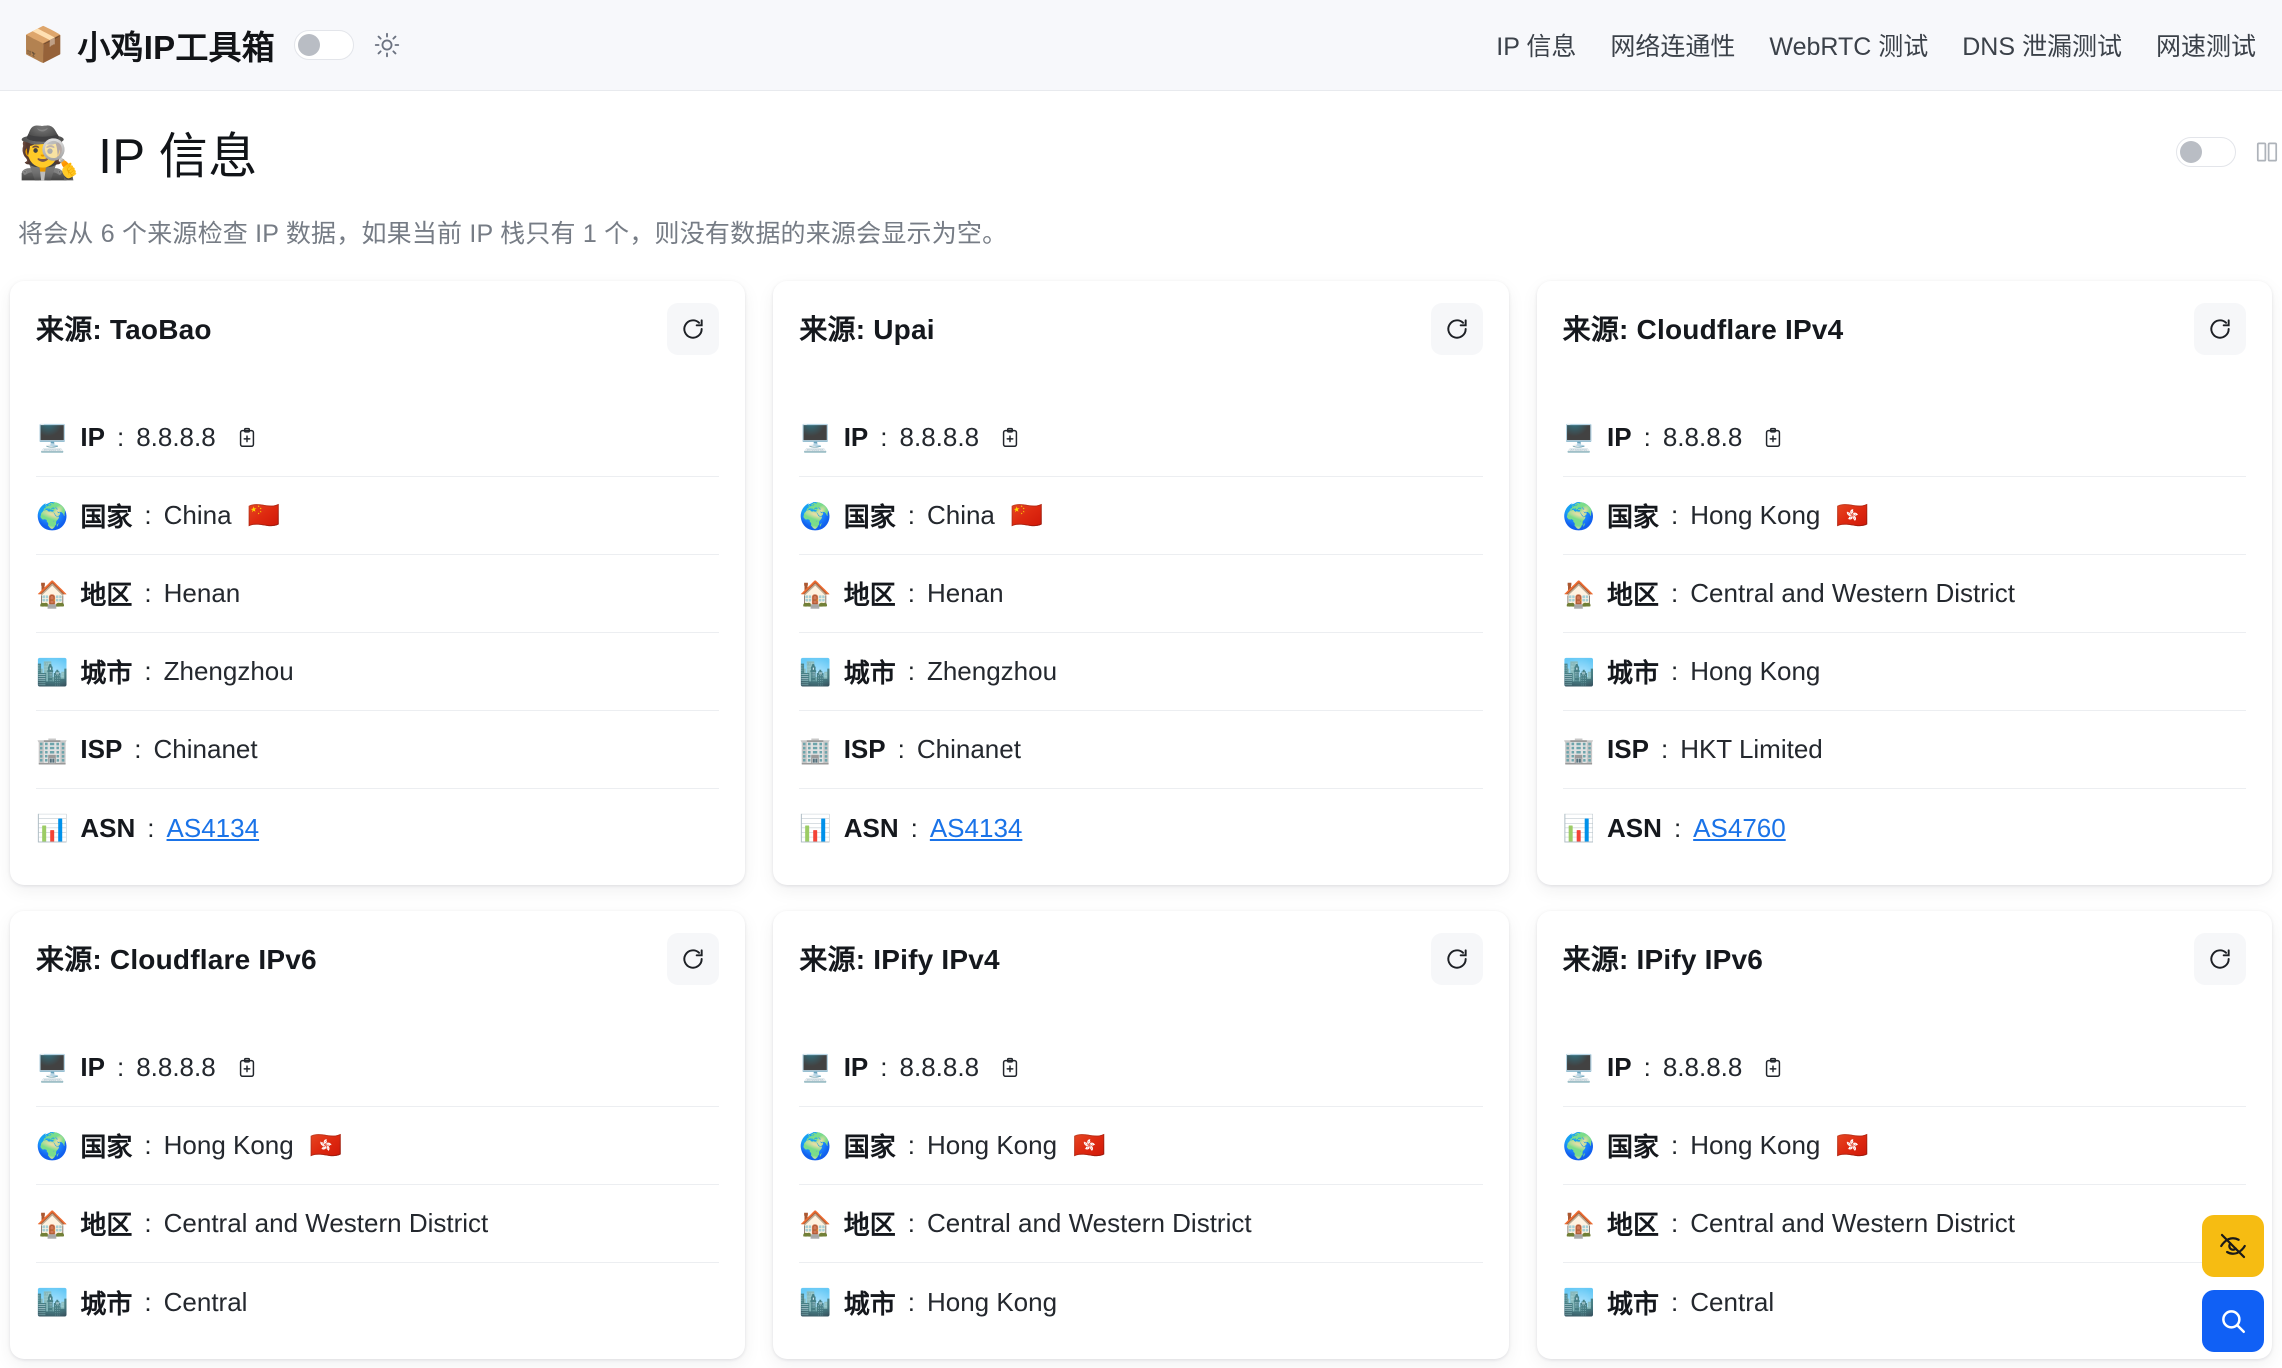 This screenshot has height=1368, width=2282. Describe the element at coordinates (869, 1225) in the screenshot. I see `row-label: 地区` at that location.